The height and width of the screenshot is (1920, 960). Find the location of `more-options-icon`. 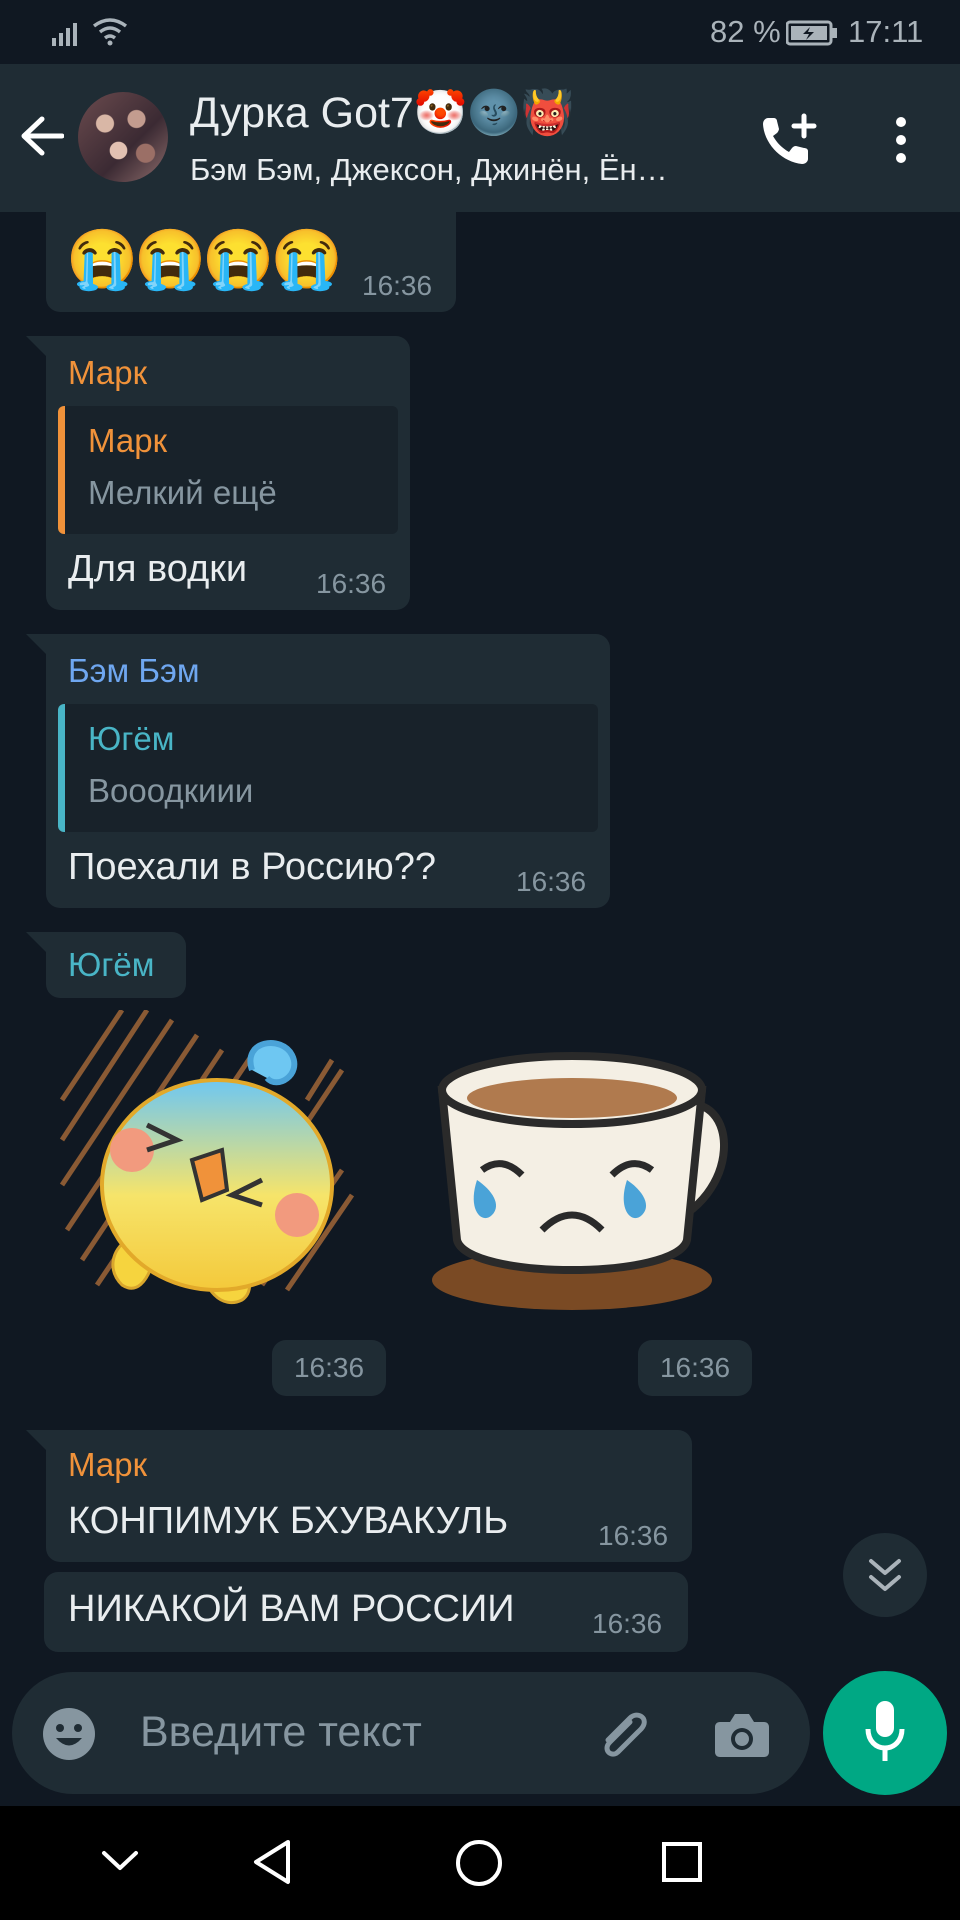

more-options-icon is located at coordinates (901, 140).